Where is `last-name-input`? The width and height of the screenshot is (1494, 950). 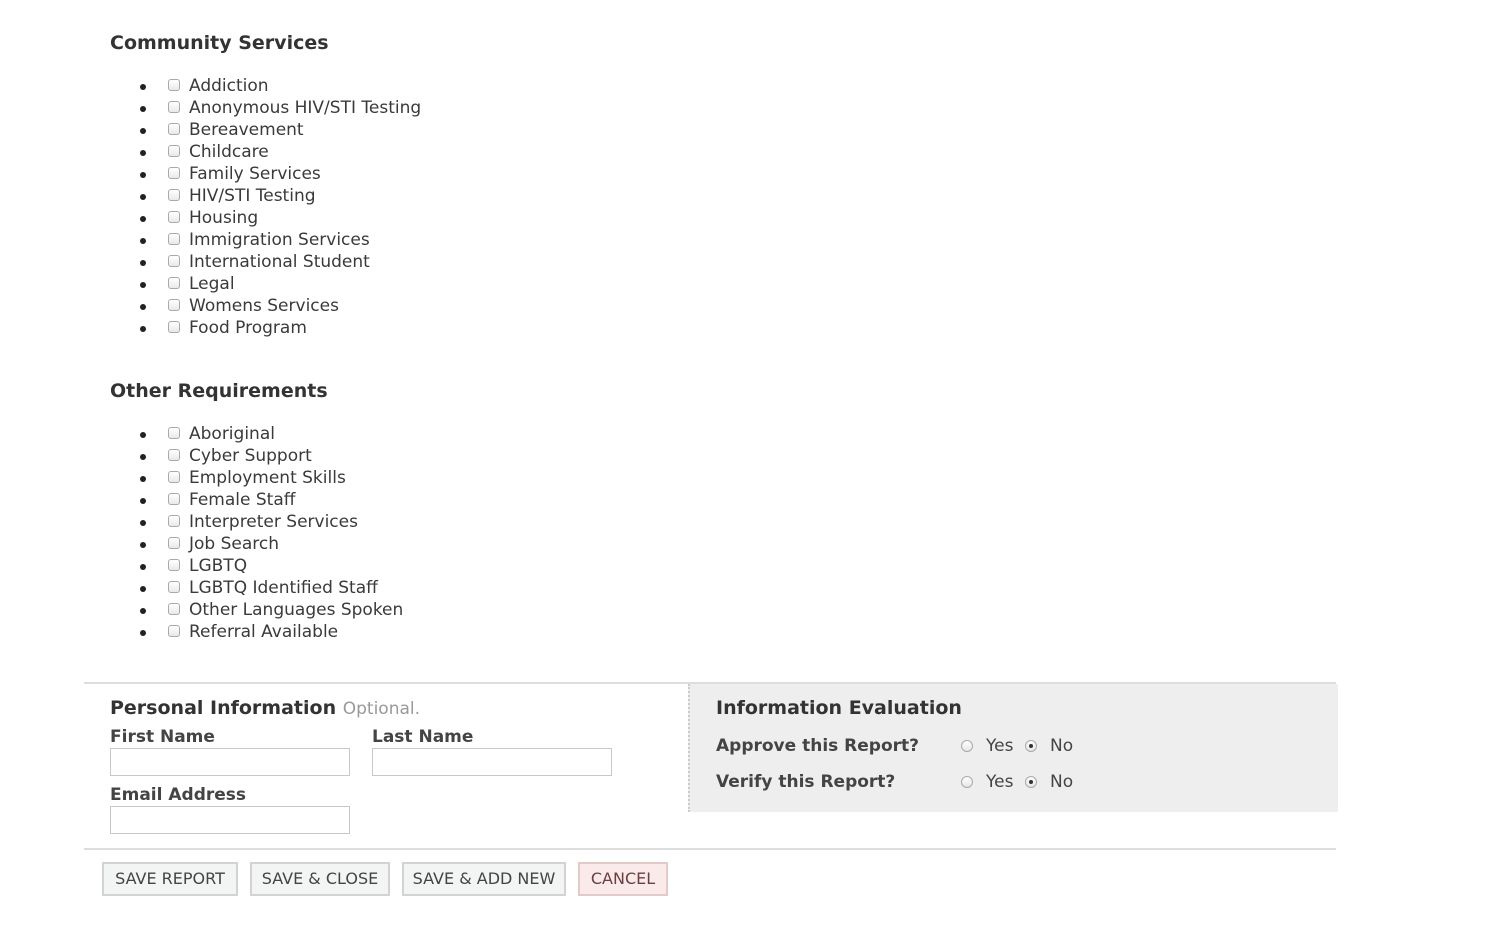
last-name-input is located at coordinates (492, 762).